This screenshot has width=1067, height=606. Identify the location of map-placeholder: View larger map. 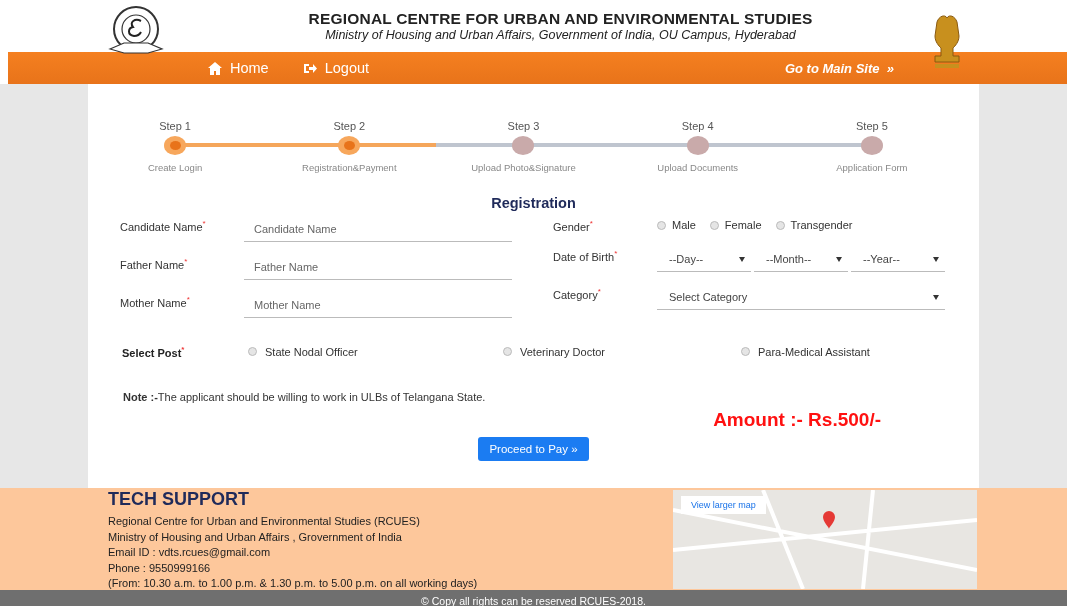
(825, 539).